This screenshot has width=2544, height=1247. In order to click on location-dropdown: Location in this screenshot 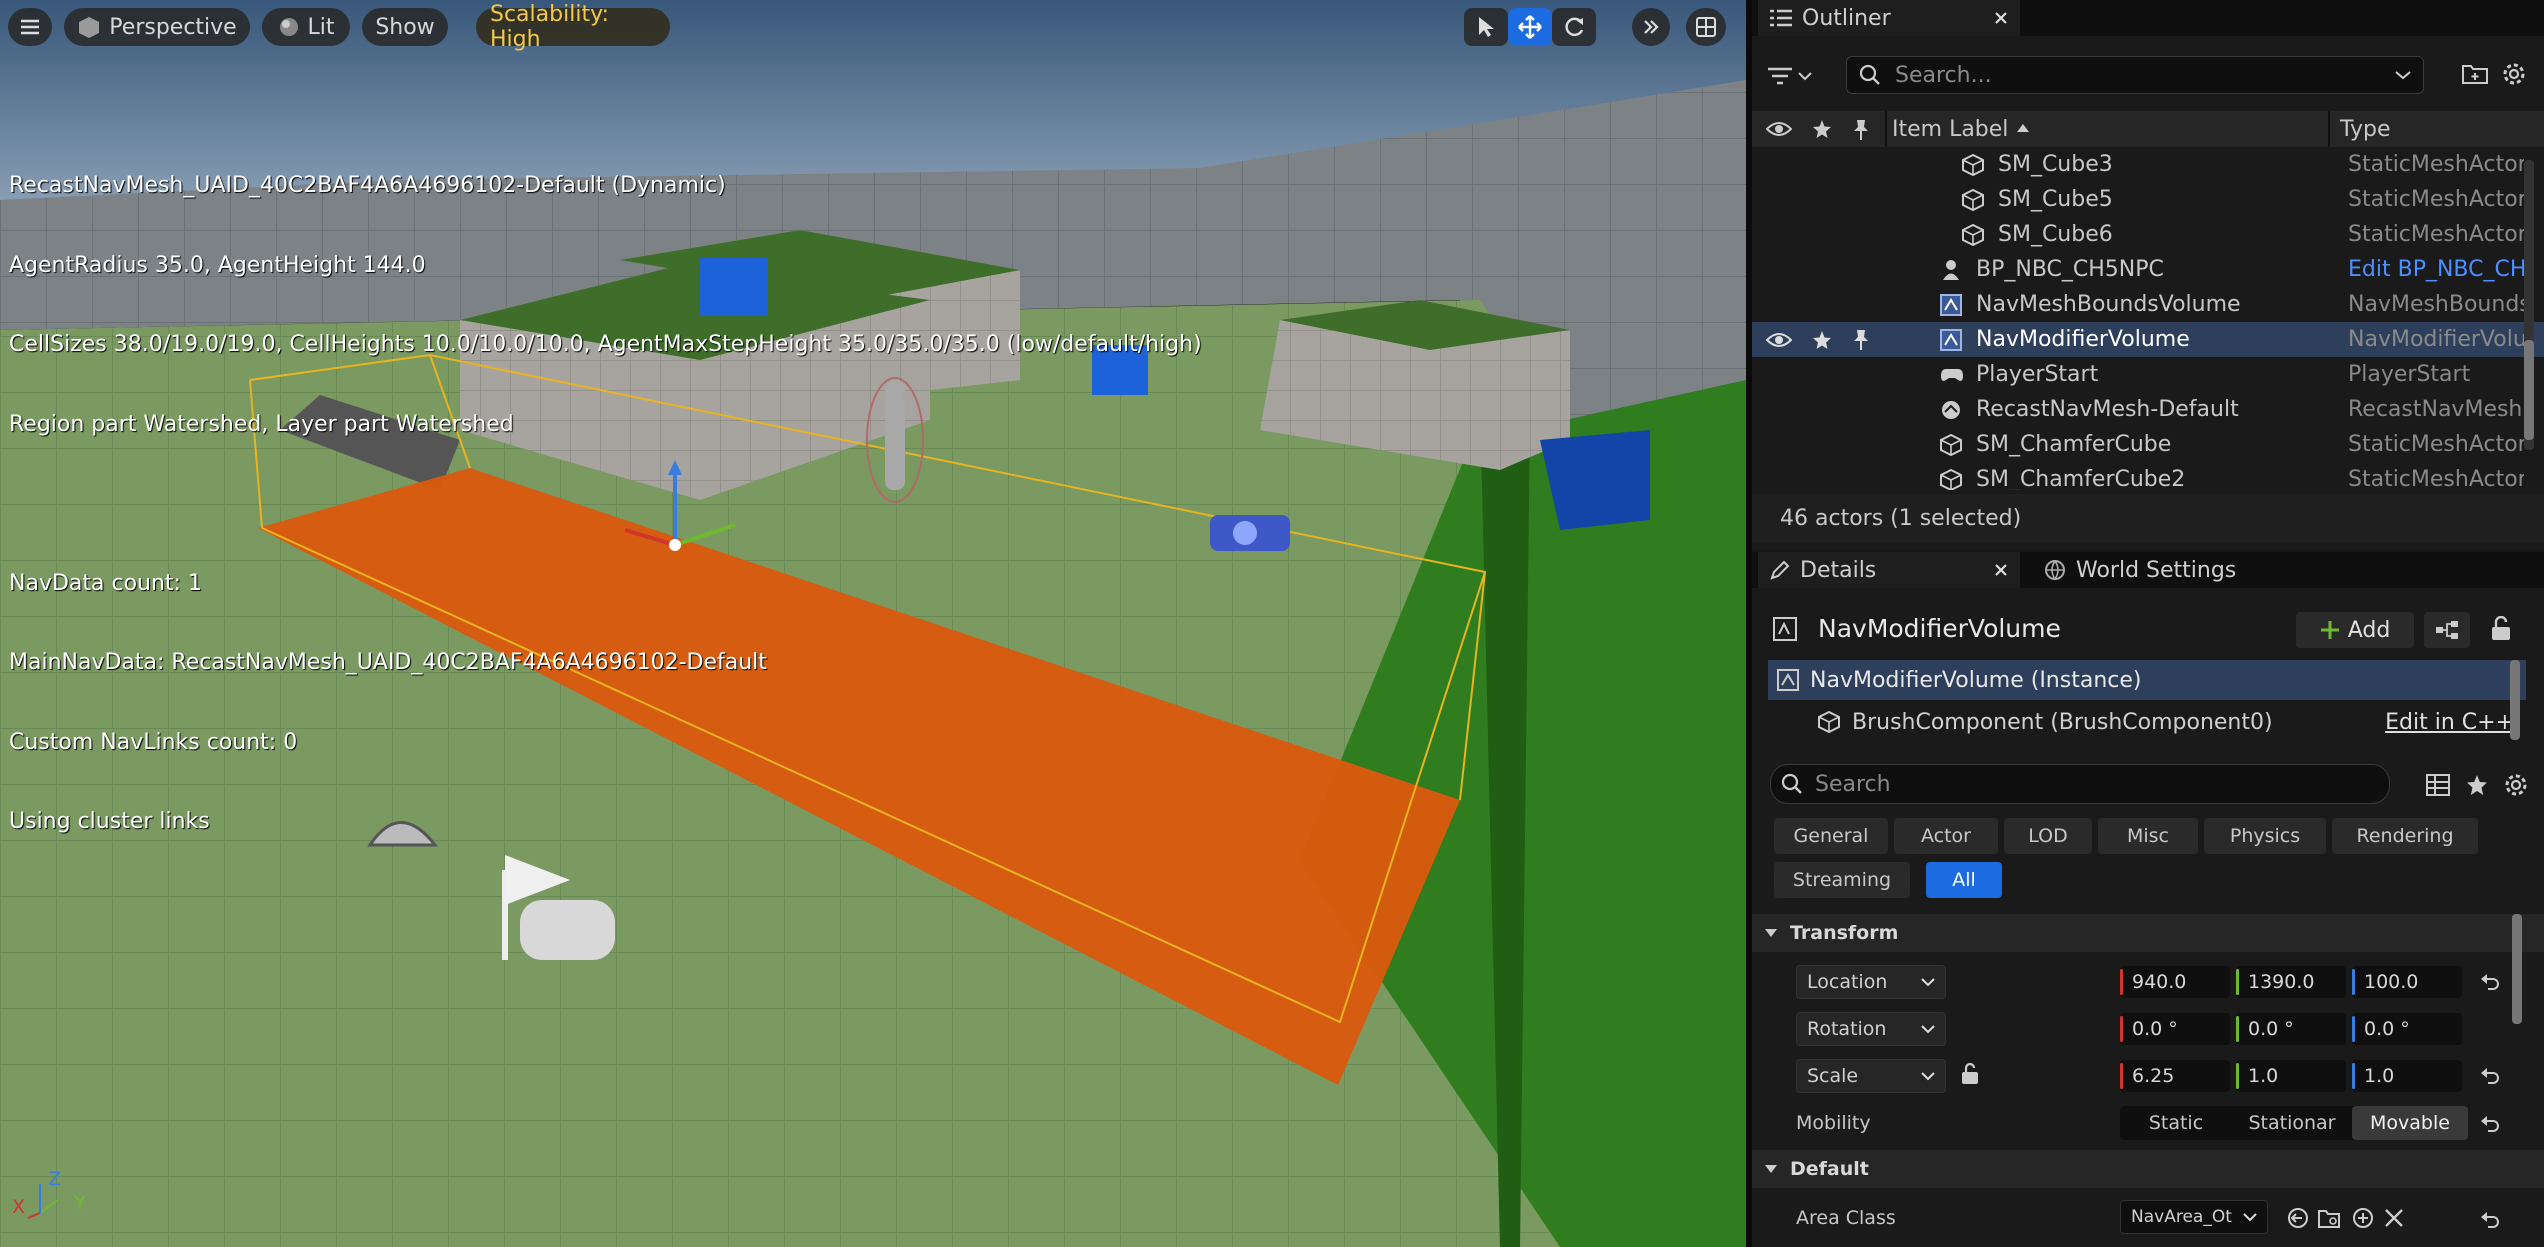, I will do `click(1871, 982)`.